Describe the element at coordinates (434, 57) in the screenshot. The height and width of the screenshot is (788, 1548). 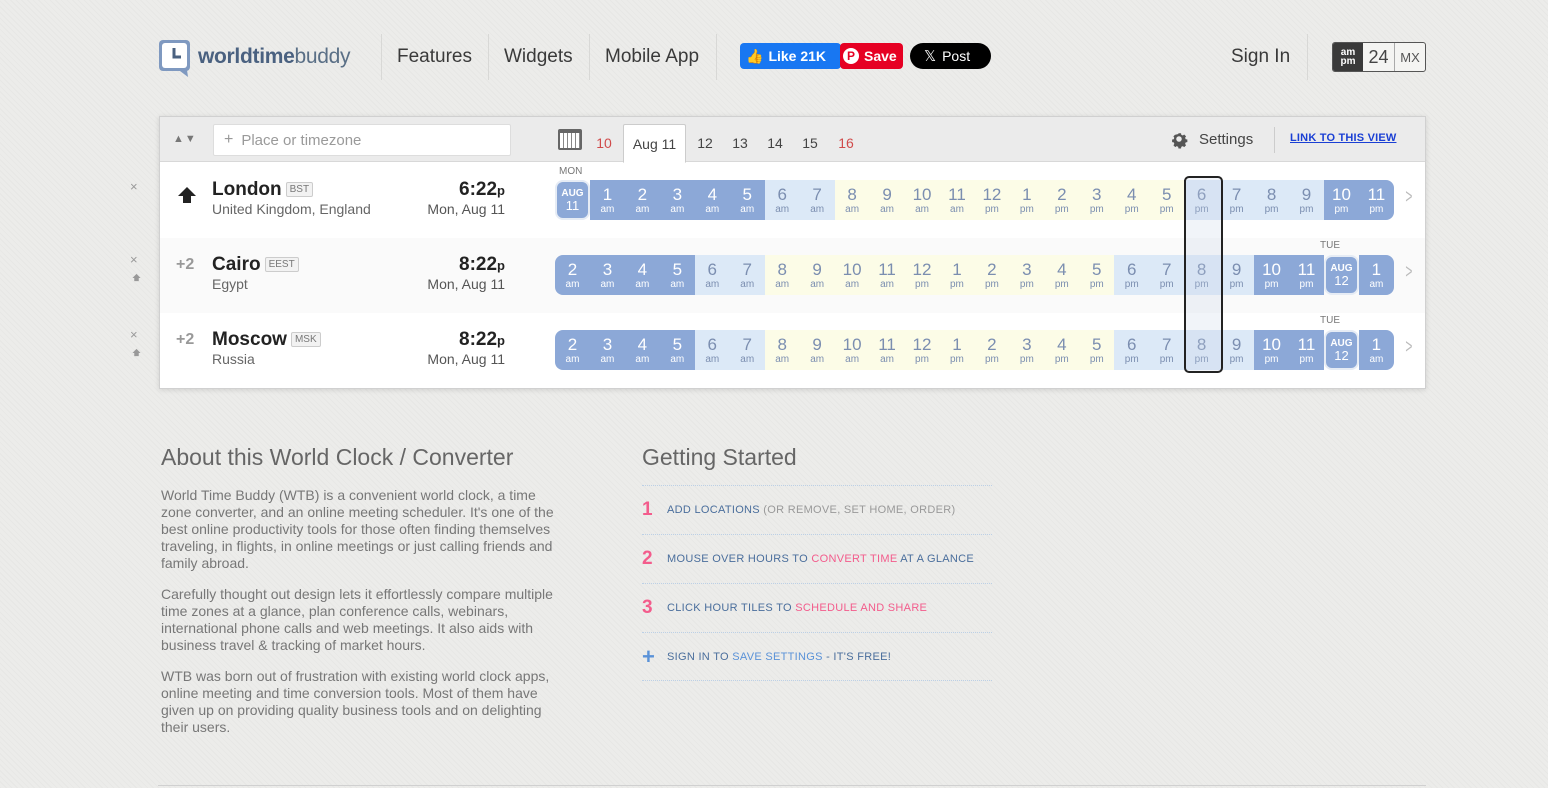
I see `nav-features: Features` at that location.